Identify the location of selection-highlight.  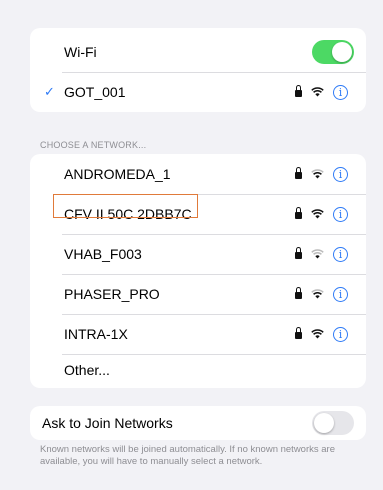
(125, 206).